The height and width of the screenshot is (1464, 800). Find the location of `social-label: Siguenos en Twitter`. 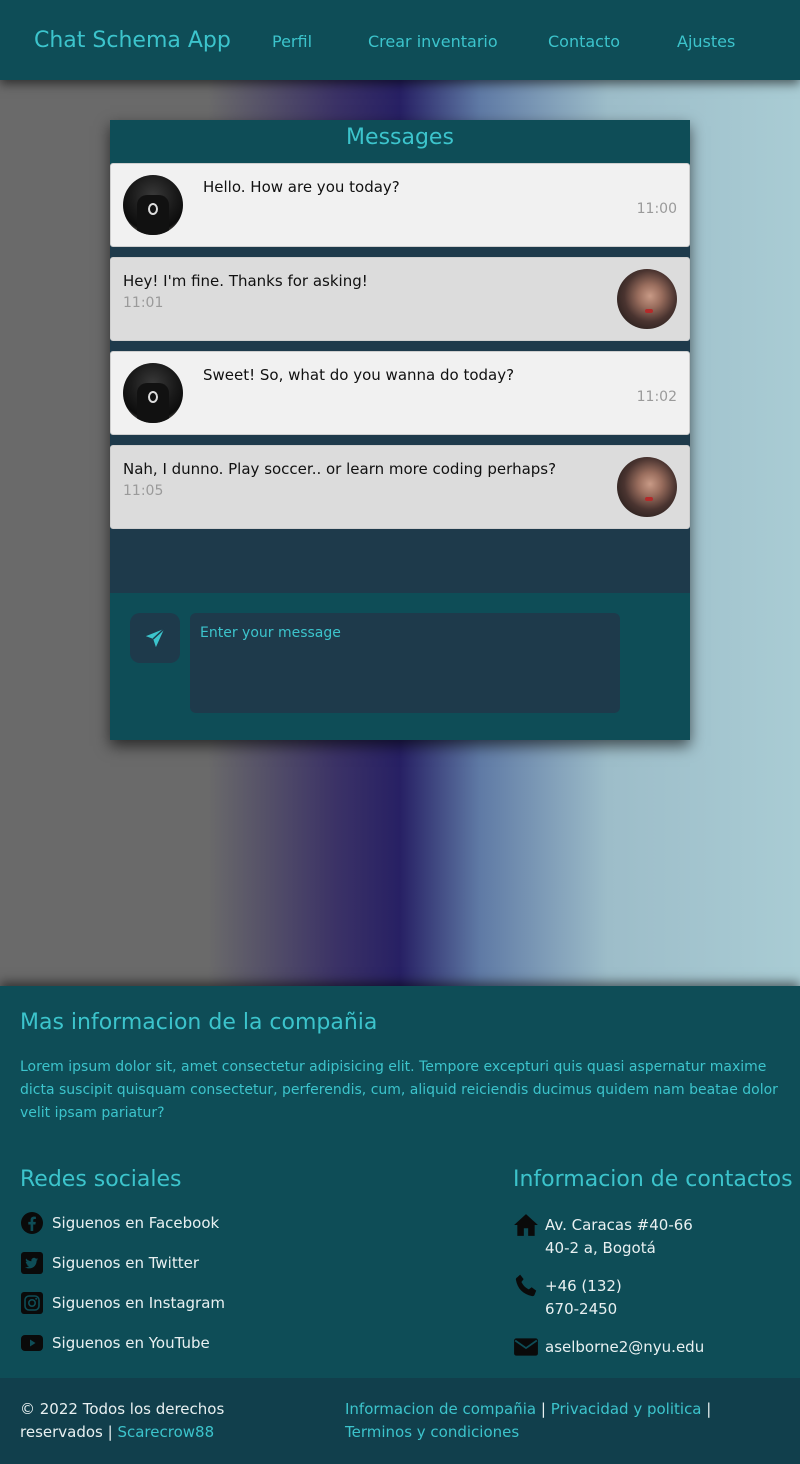

social-label: Siguenos en Twitter is located at coordinates (125, 1263).